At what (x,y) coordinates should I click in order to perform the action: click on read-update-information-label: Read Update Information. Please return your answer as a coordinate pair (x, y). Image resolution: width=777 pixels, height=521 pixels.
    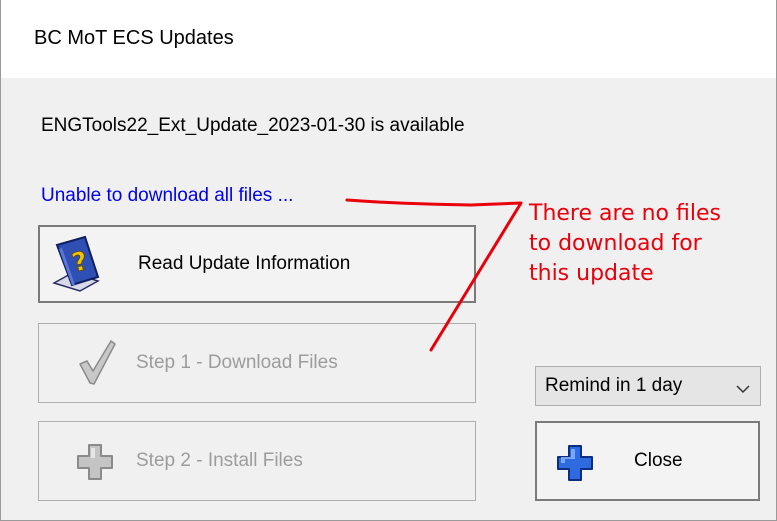
    Looking at the image, I should click on (244, 263).